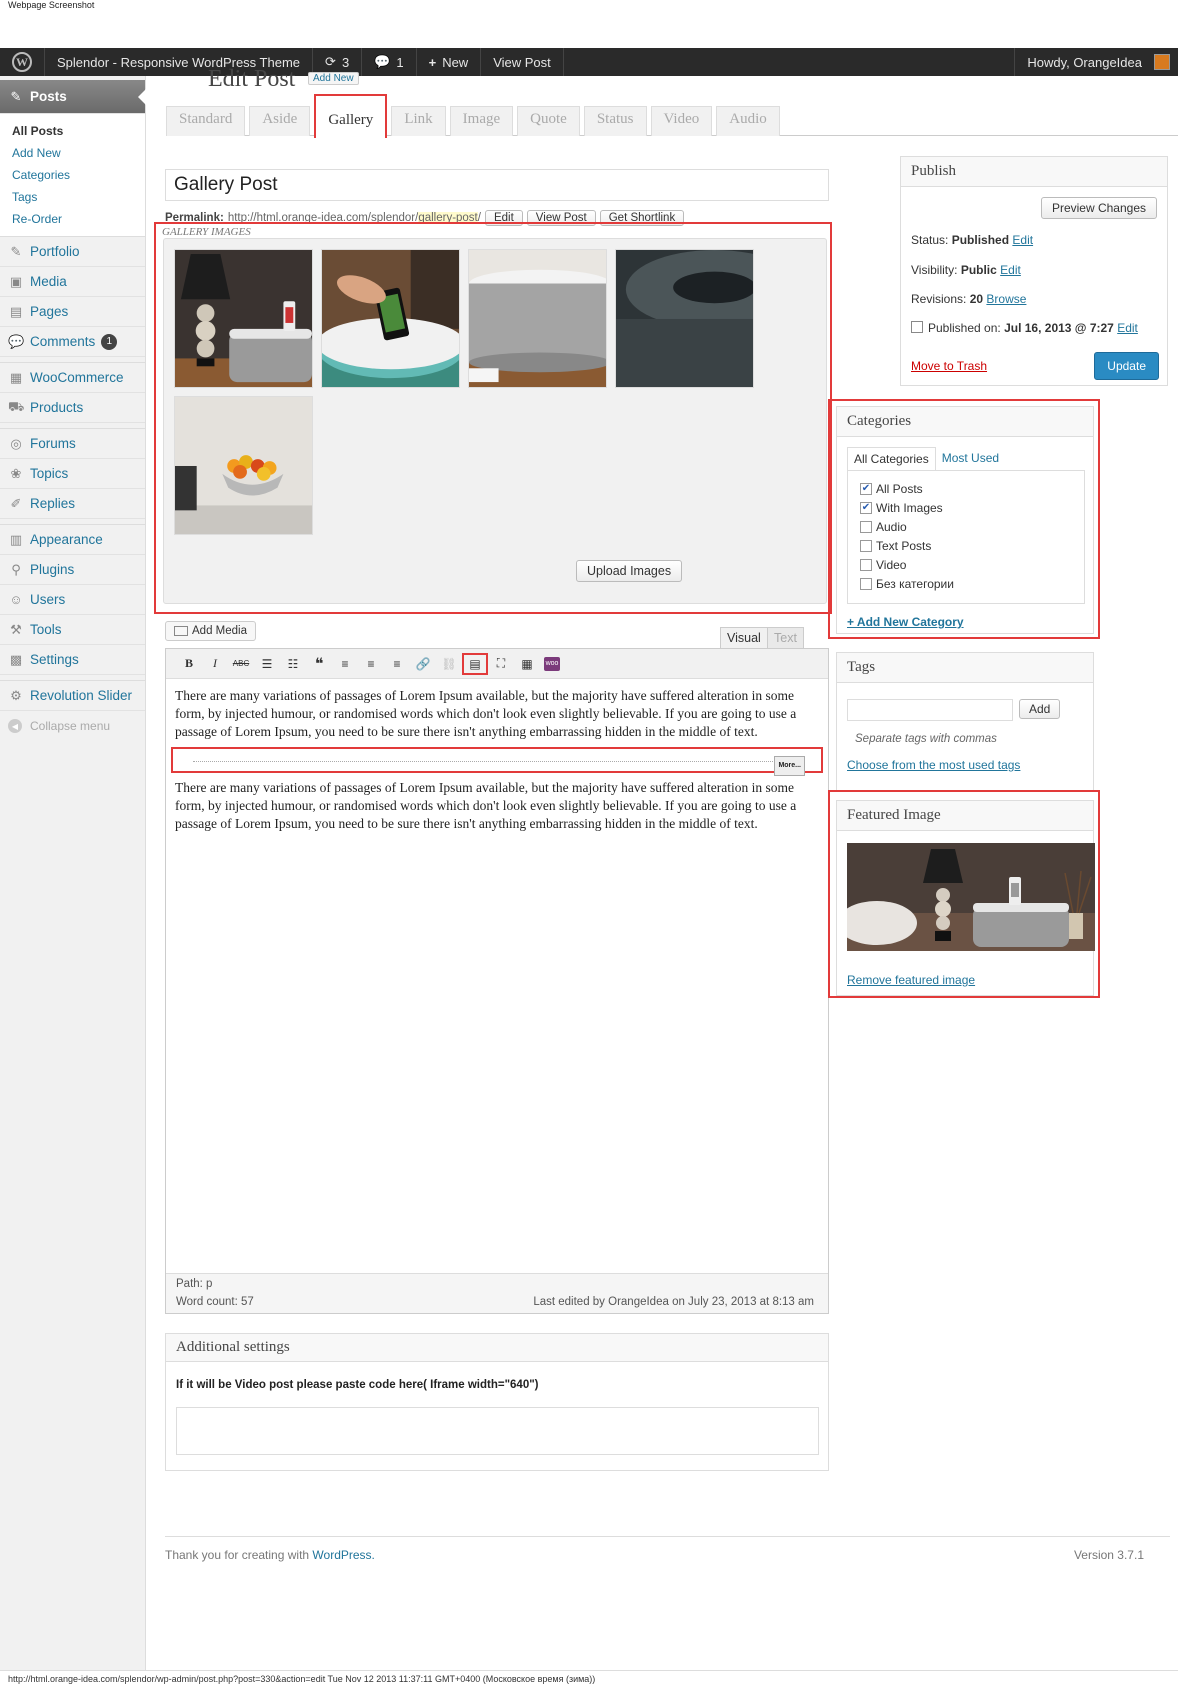 The width and height of the screenshot is (1178, 1688). What do you see at coordinates (949, 366) in the screenshot?
I see `move-to-trash-link: Move to Trash` at bounding box center [949, 366].